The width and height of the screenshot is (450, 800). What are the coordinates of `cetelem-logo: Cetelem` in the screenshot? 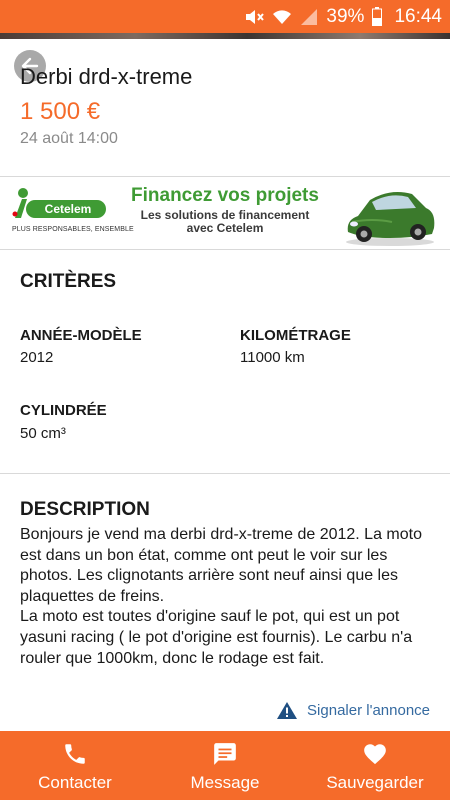 It's located at (59, 203).